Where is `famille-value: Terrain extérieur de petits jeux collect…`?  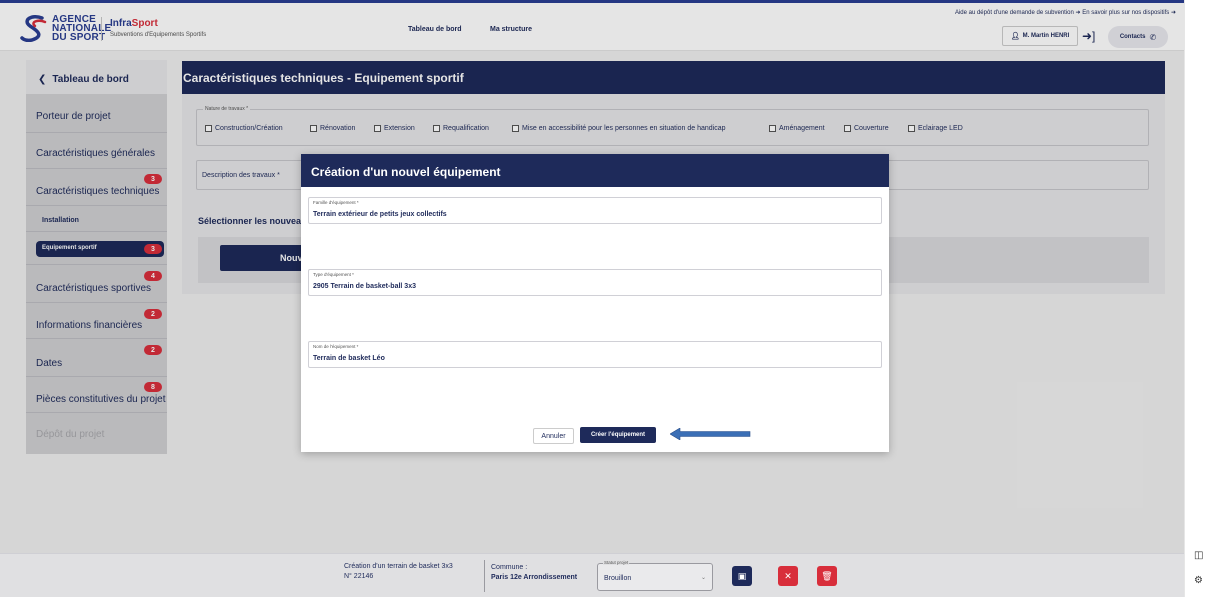
famille-value: Terrain extérieur de petits jeux collect… is located at coordinates (380, 214).